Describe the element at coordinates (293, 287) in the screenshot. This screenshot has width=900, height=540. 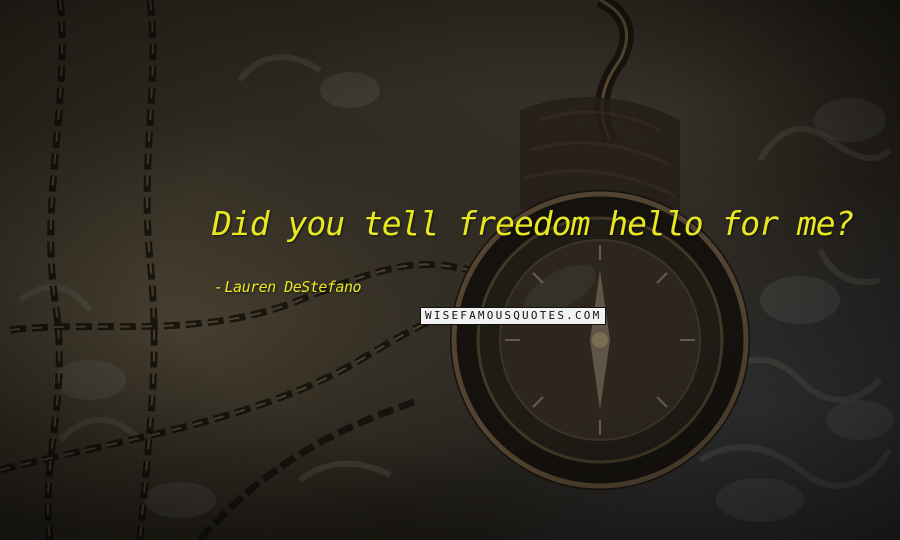
I see `author-name: Lauren DeStefano` at that location.